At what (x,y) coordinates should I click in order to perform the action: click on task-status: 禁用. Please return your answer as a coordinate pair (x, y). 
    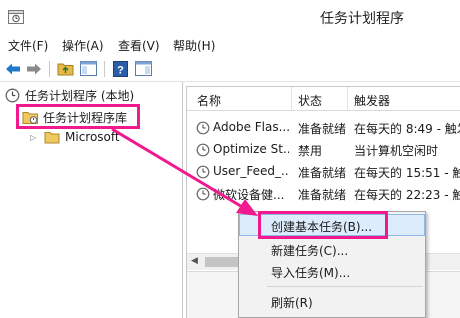
    Looking at the image, I should click on (310, 151).